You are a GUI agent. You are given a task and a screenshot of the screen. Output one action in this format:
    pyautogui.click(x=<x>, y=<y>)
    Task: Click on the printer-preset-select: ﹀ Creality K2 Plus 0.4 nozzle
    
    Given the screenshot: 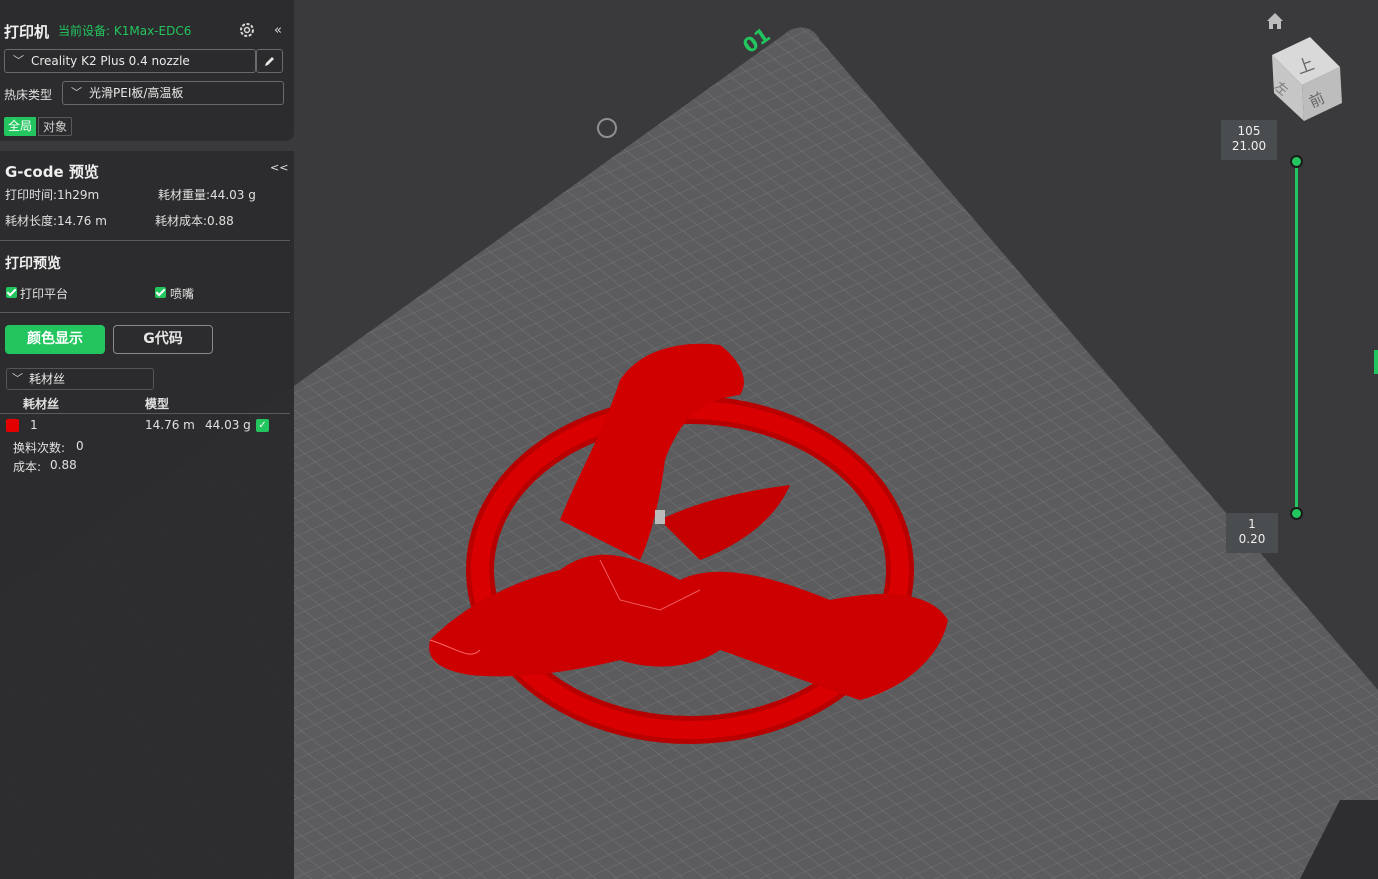 What is the action you would take?
    pyautogui.click(x=130, y=61)
    